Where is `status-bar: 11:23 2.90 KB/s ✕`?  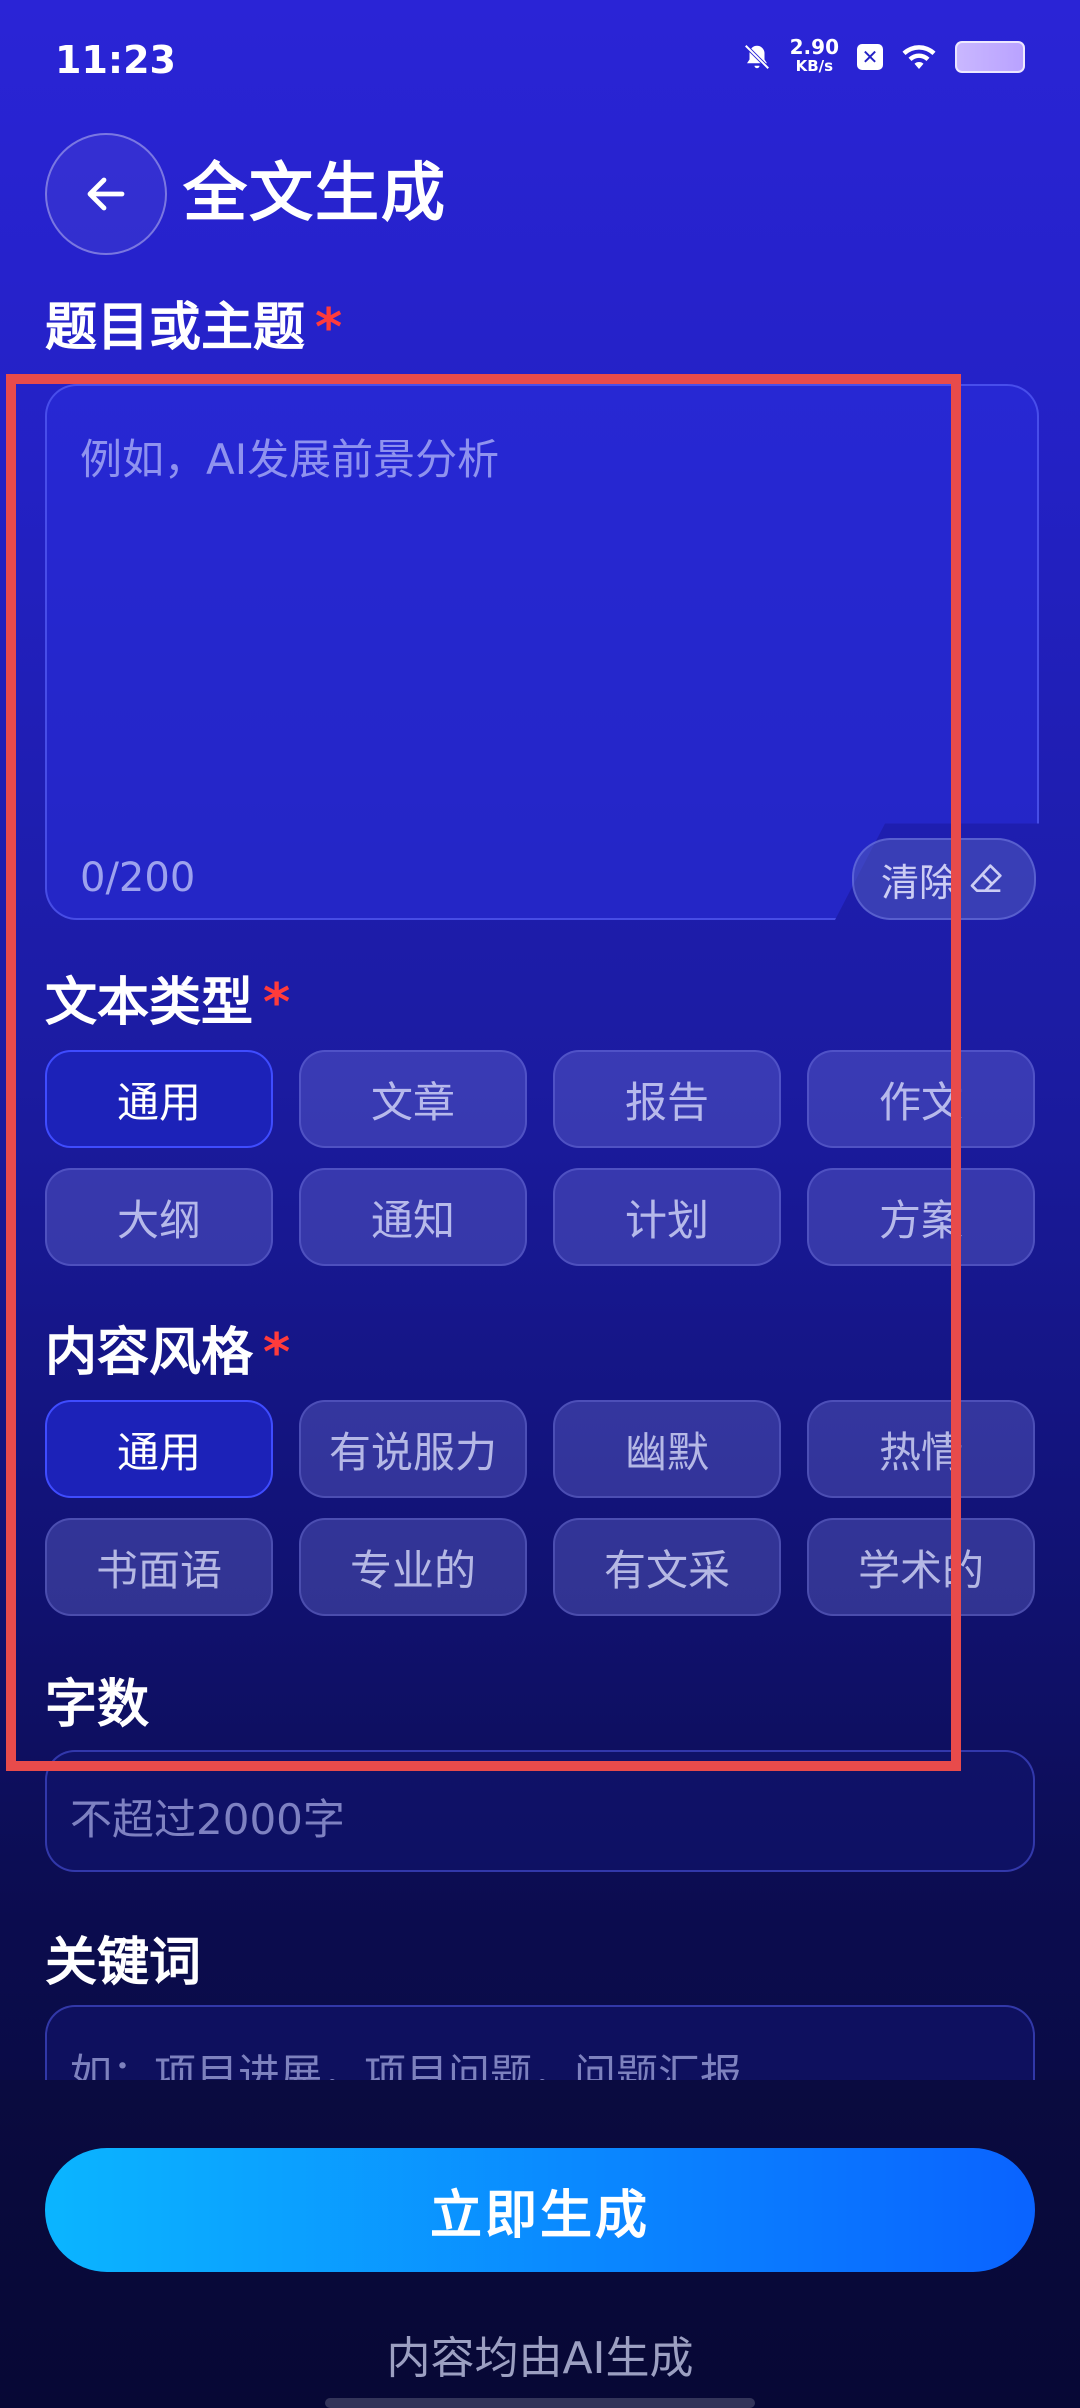
status-bar: 11:23 2.90 KB/s ✕ is located at coordinates (540, 62).